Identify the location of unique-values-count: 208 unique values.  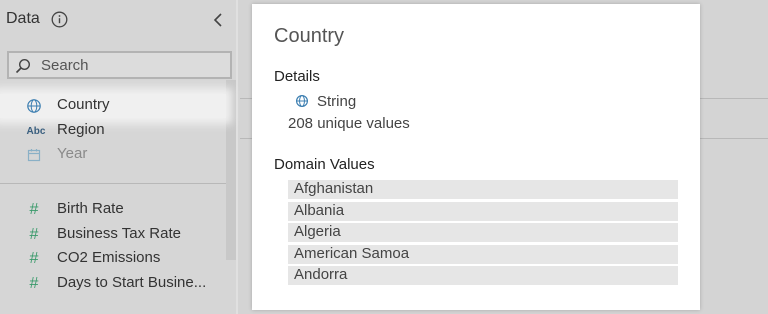
(349, 123).